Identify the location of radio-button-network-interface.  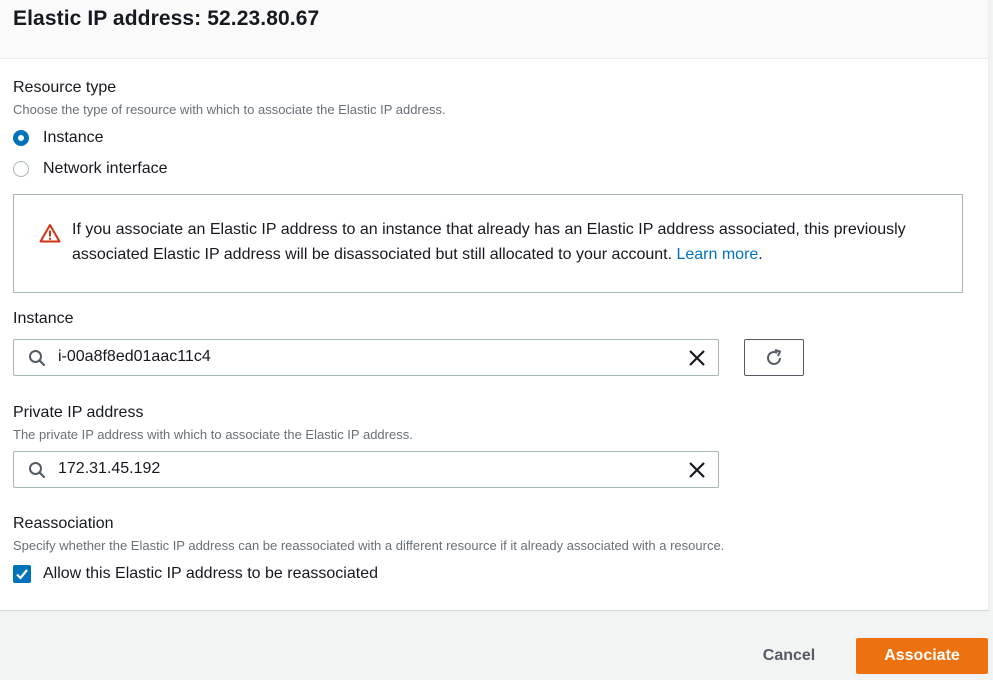
(21, 169).